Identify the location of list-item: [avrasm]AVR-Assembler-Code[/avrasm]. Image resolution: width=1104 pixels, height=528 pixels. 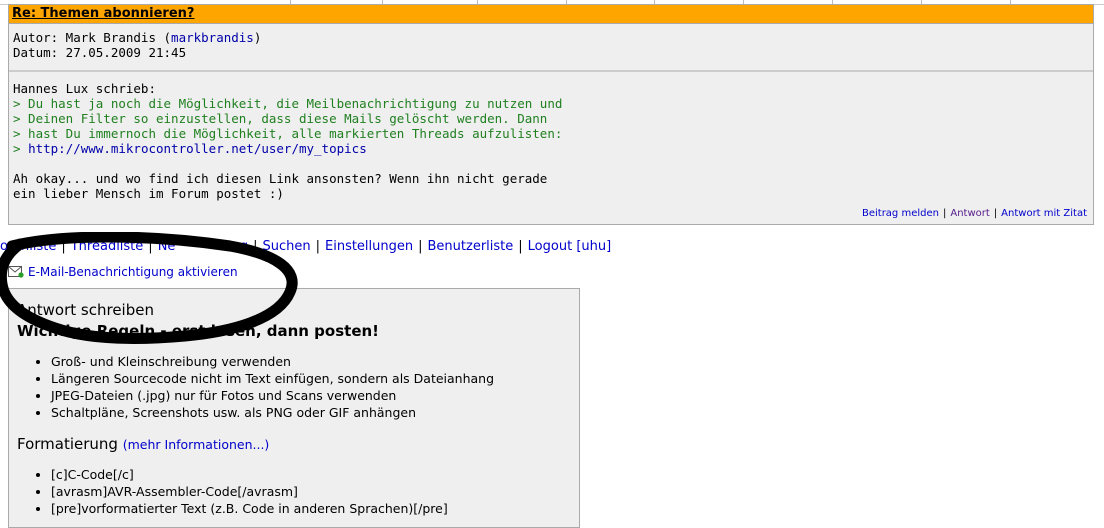
(315, 491).